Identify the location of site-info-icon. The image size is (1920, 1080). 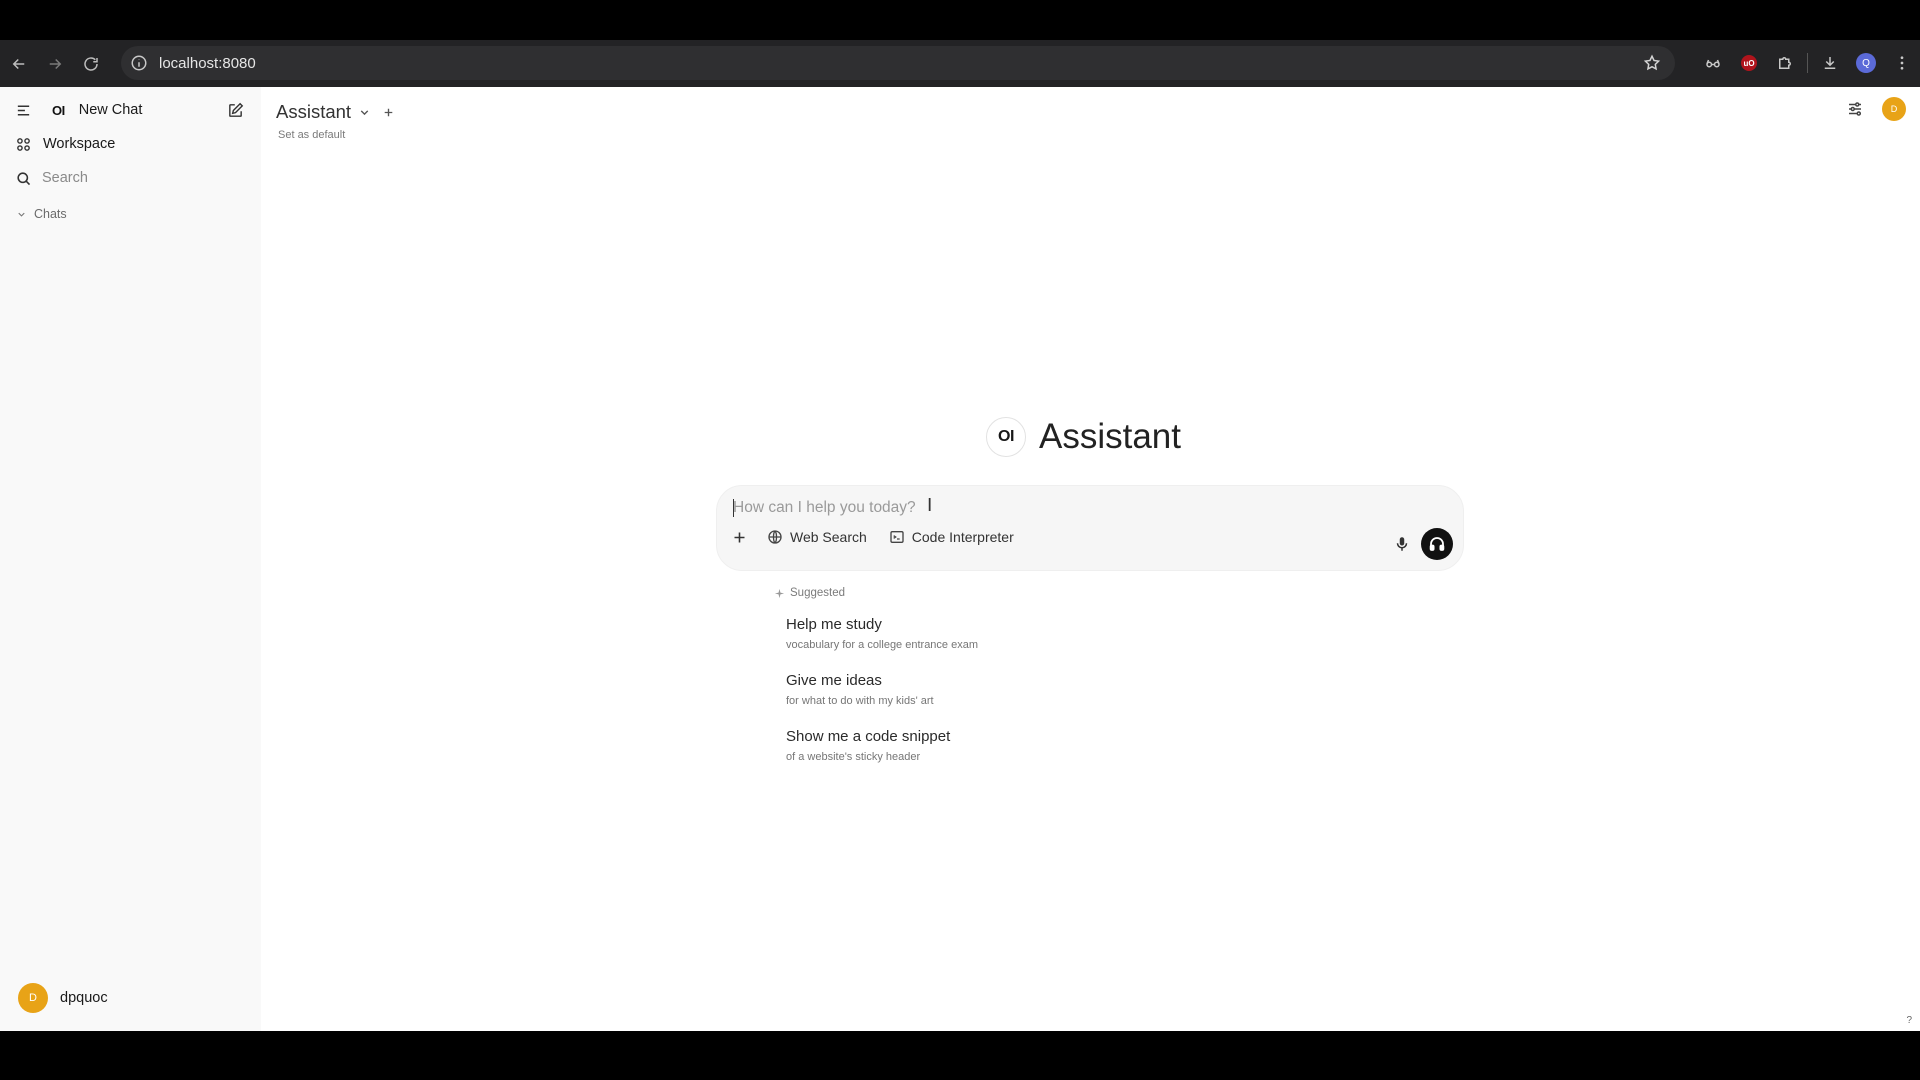
(139, 63).